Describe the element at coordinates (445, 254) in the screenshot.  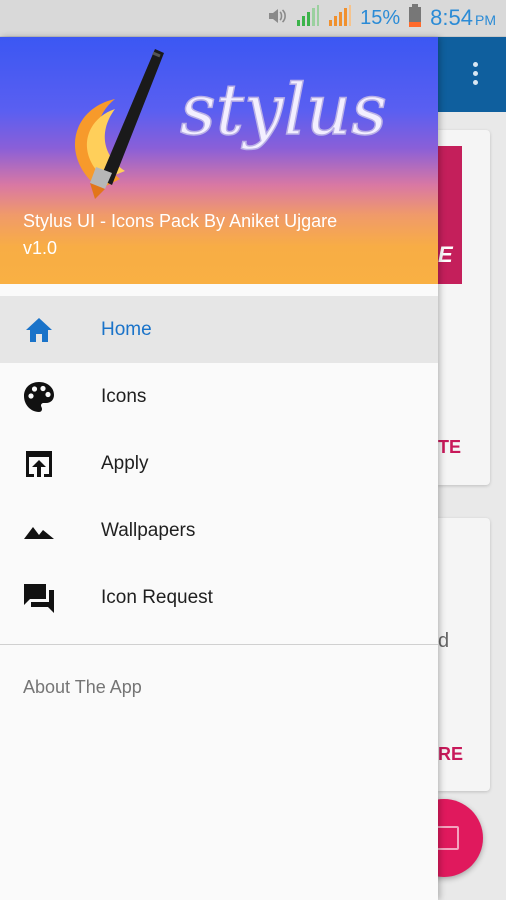
I see `card-banner-text: E` at that location.